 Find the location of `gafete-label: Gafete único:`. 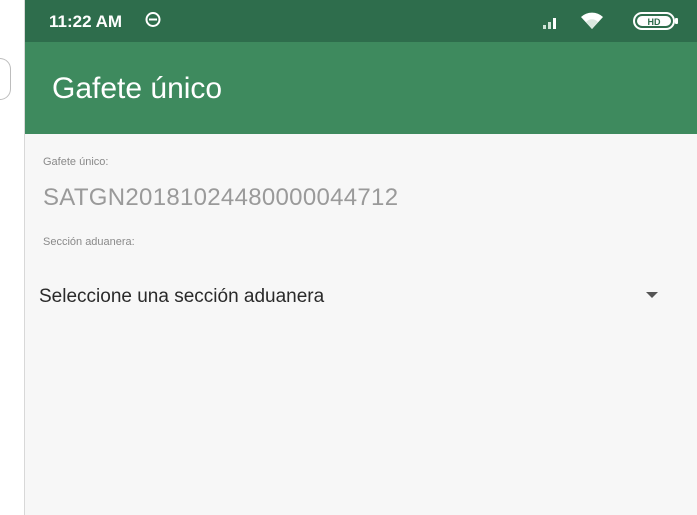

gafete-label: Gafete único: is located at coordinates (76, 162).